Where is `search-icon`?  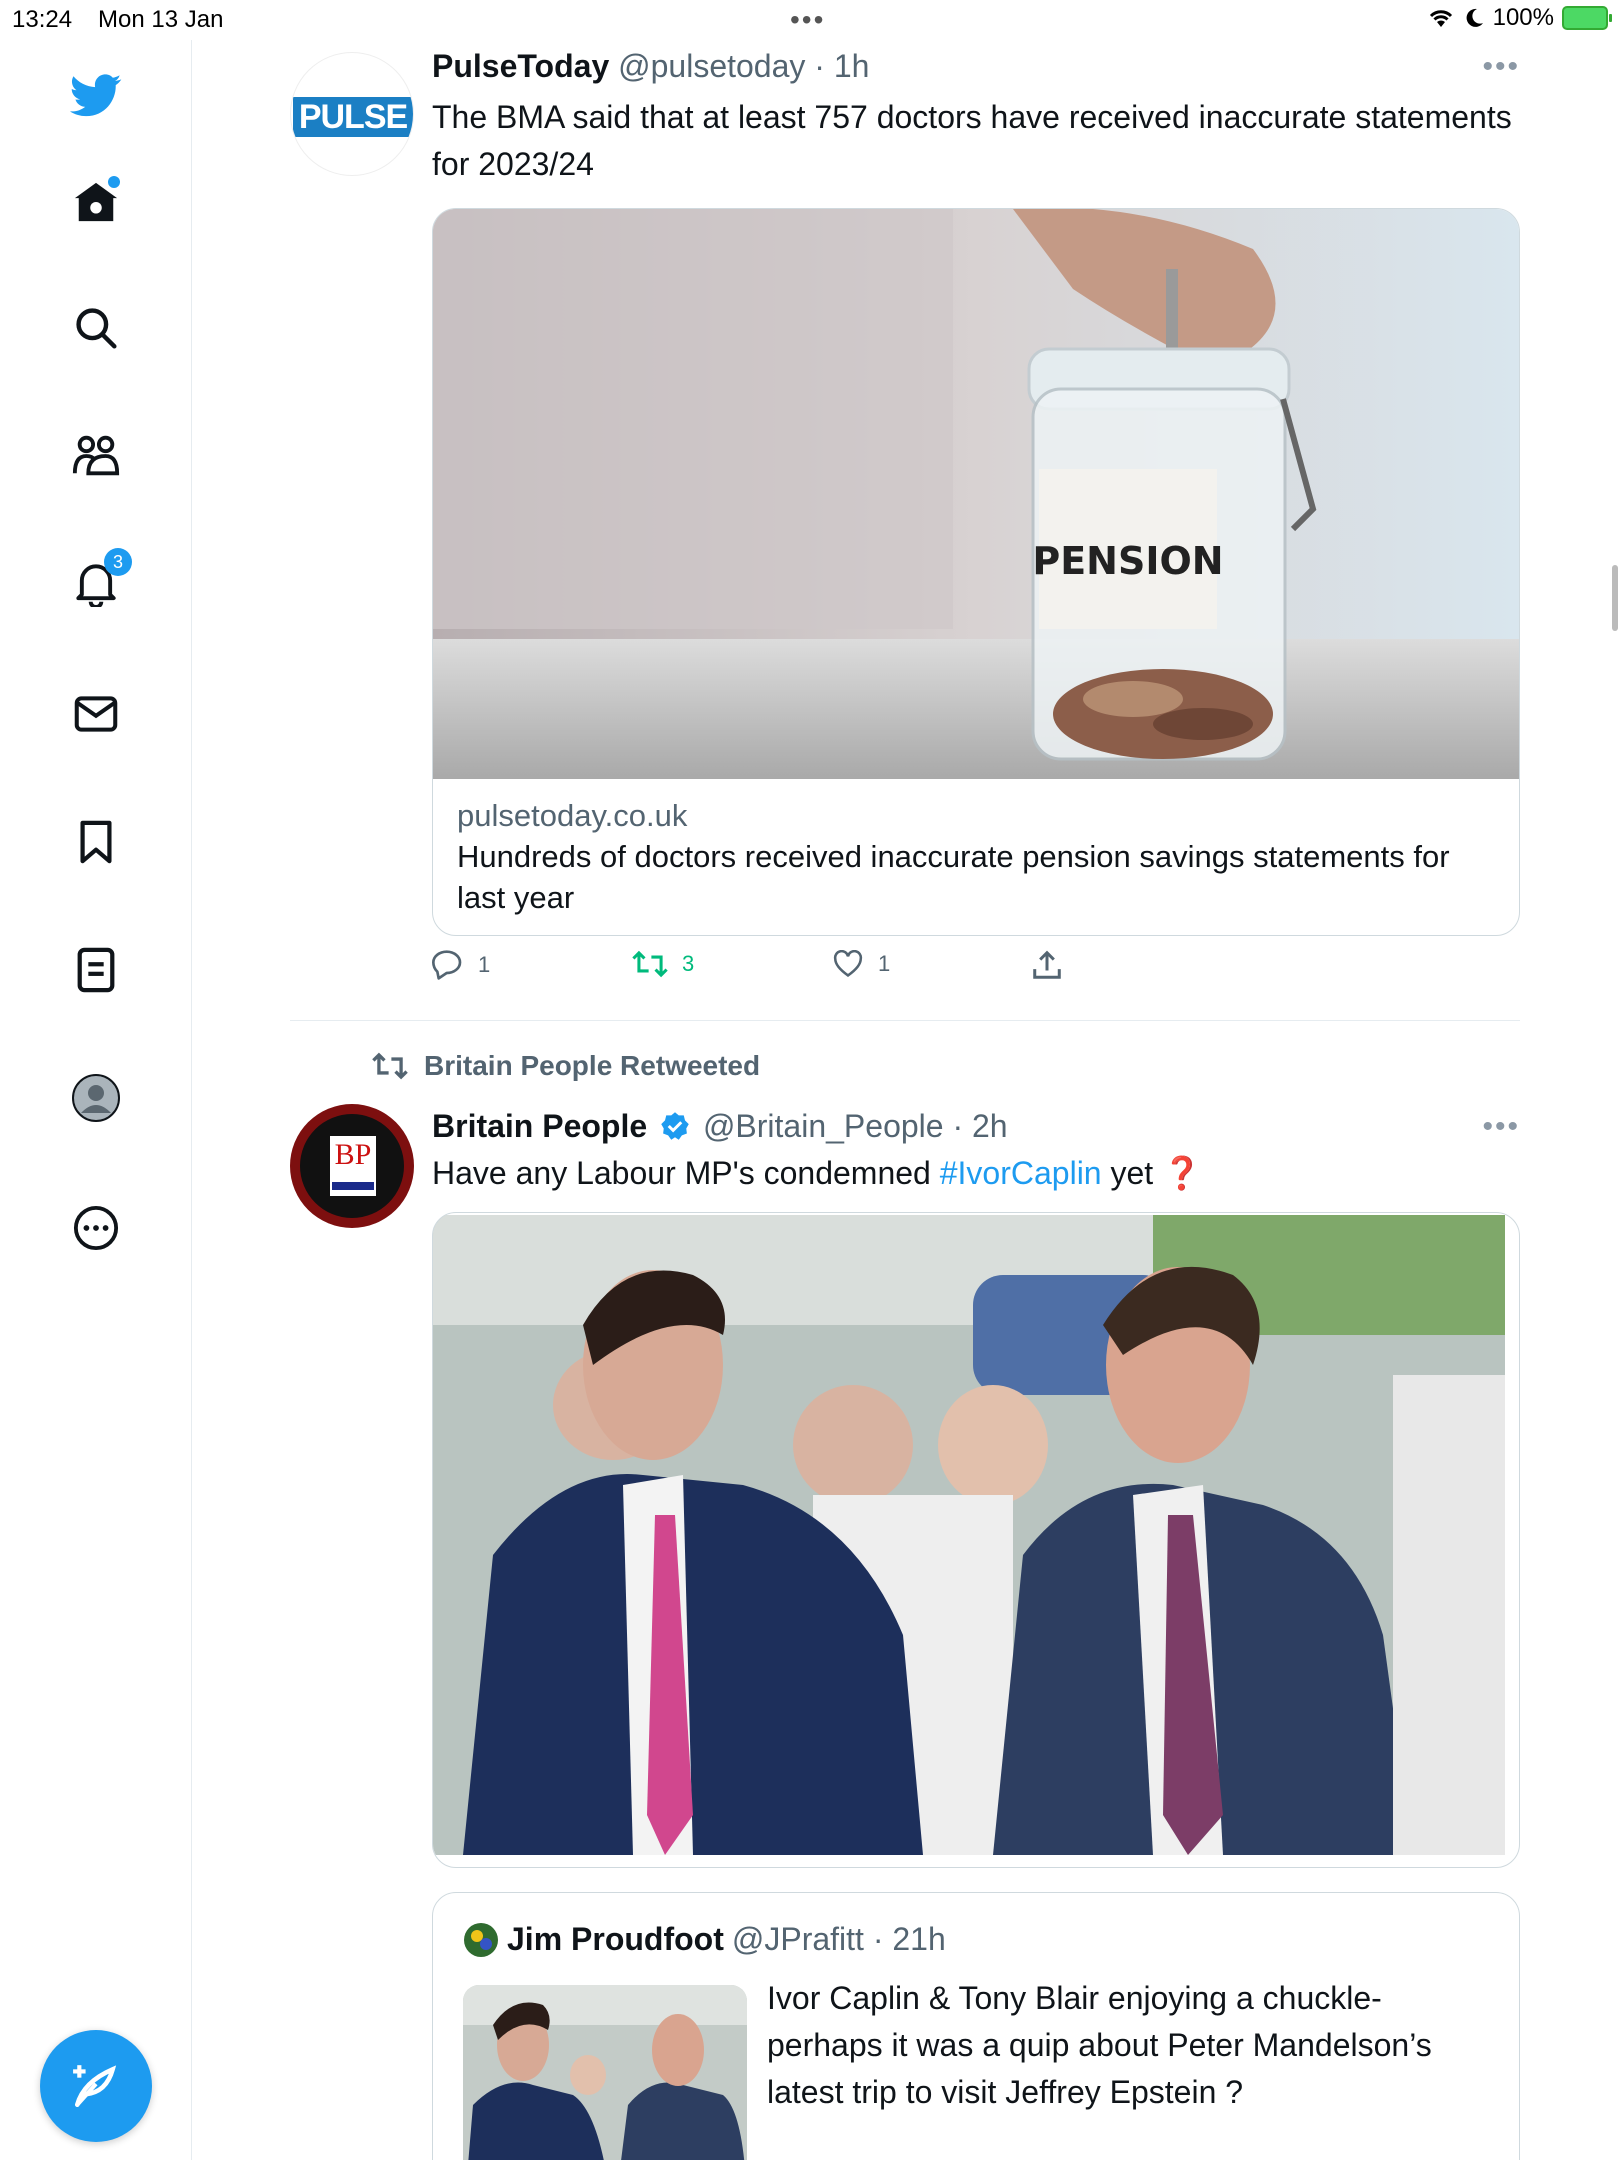 search-icon is located at coordinates (96, 328).